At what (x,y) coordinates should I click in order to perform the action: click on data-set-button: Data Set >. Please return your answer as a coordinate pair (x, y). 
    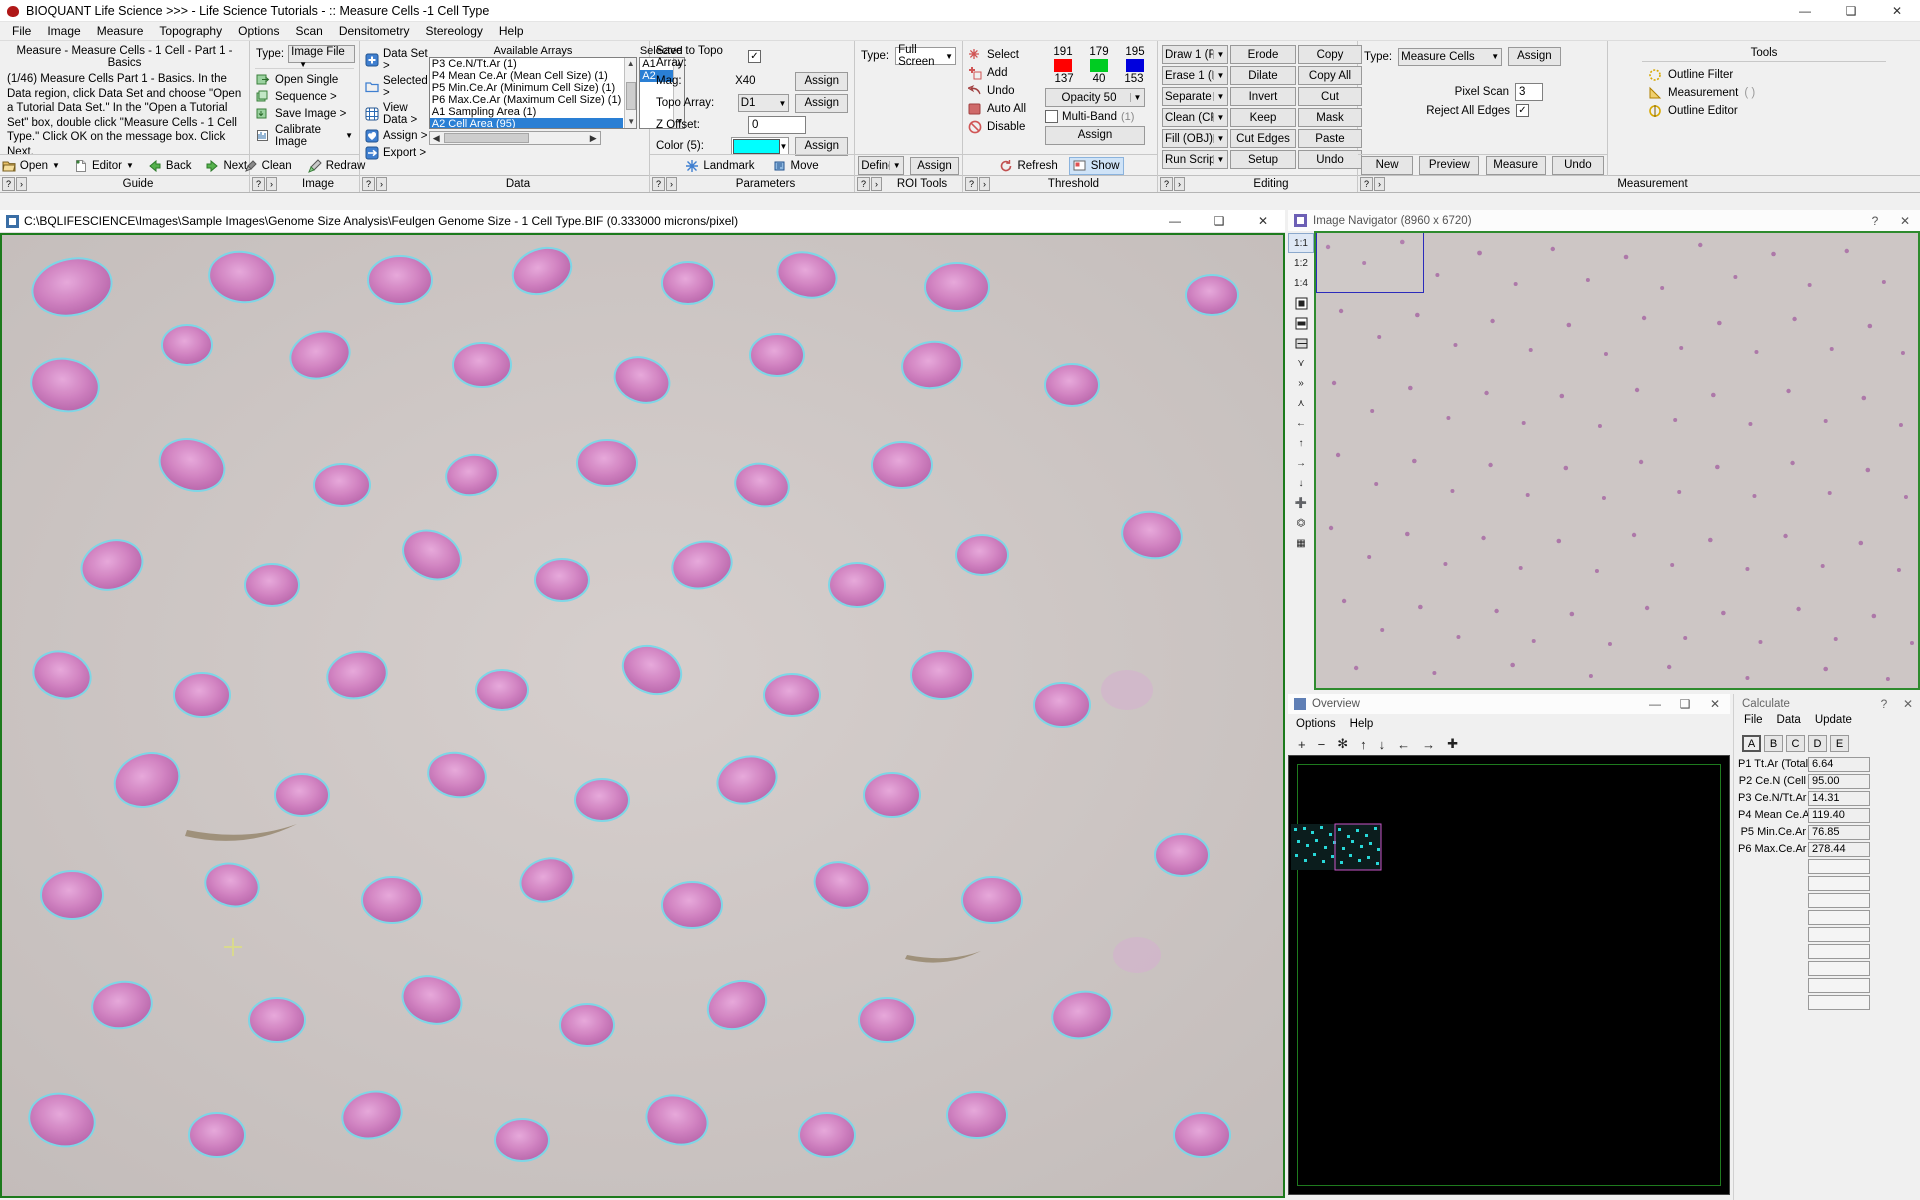
    Looking at the image, I should click on (396, 59).